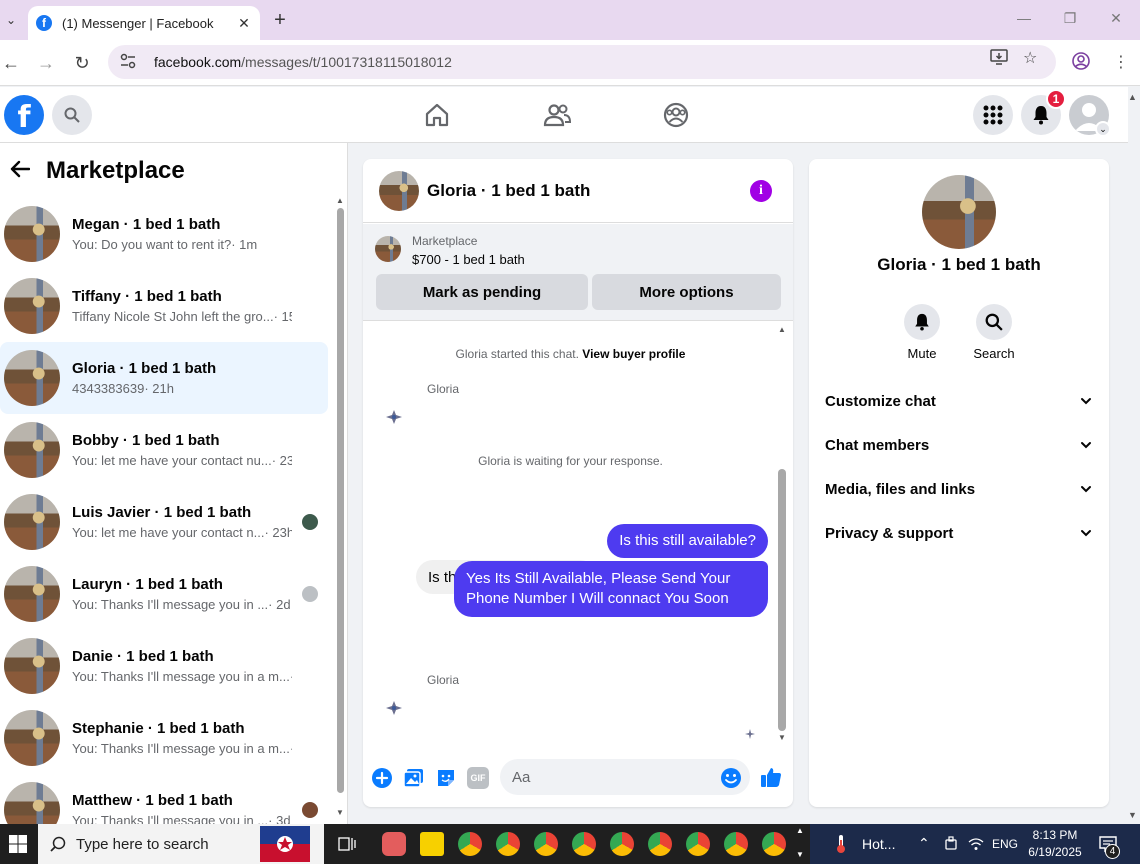 The width and height of the screenshot is (1140, 864). Describe the element at coordinates (1005, 844) in the screenshot. I see `language-indicator: ENG` at that location.